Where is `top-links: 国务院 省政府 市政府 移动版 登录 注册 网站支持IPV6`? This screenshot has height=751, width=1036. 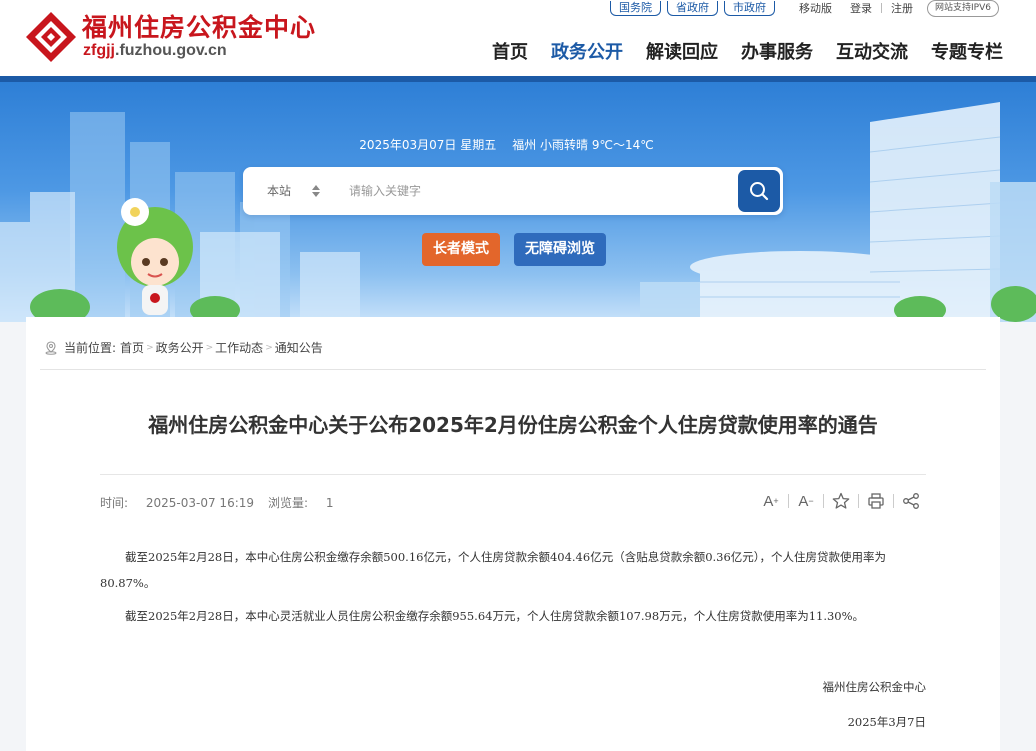
top-links: 国务院 省政府 市政府 移动版 登录 注册 网站支持IPV6 is located at coordinates (804, 8).